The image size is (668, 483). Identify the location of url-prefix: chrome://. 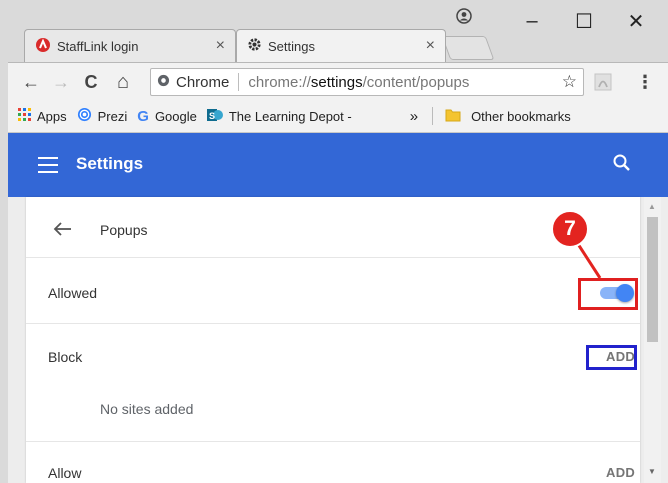
(279, 82).